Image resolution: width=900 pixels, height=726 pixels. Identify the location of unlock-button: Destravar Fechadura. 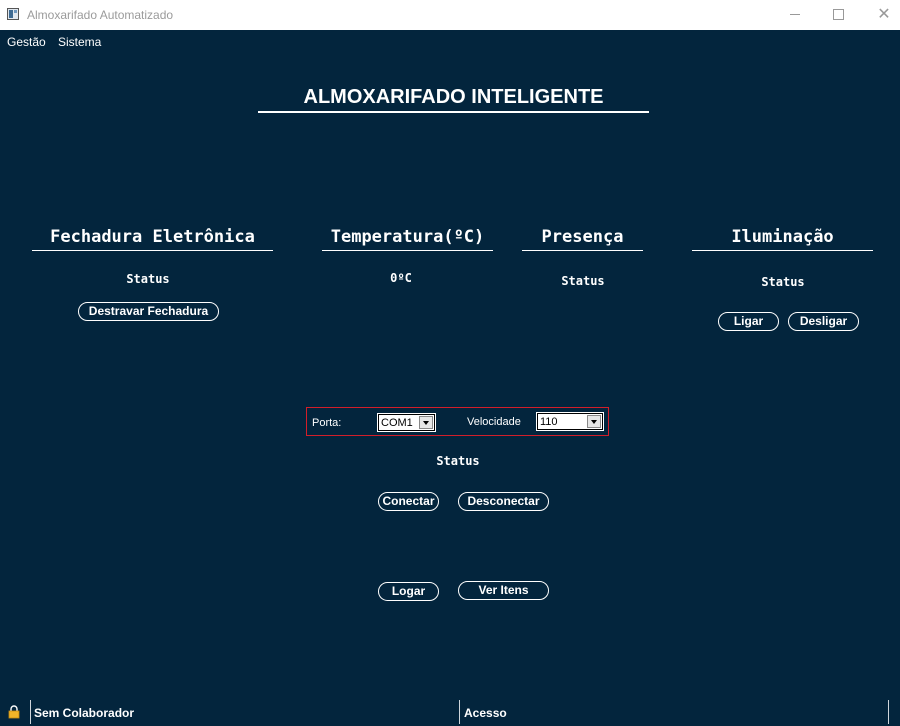
(148, 311).